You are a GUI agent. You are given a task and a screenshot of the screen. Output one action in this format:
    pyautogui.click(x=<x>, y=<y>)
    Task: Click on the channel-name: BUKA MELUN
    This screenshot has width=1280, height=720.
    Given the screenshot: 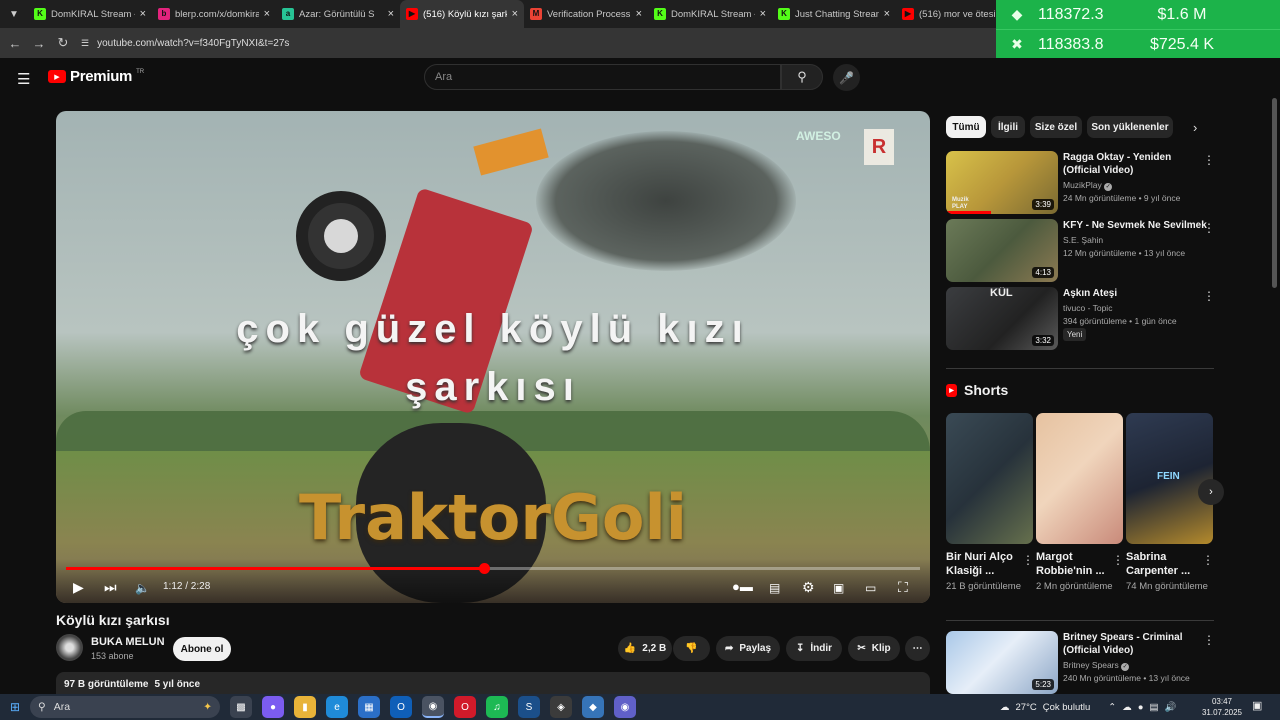 What is the action you would take?
    pyautogui.click(x=128, y=642)
    